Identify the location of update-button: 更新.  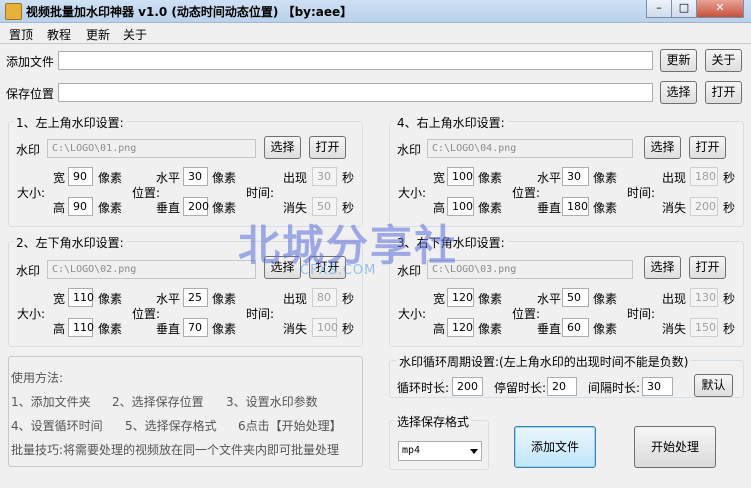
(678, 60).